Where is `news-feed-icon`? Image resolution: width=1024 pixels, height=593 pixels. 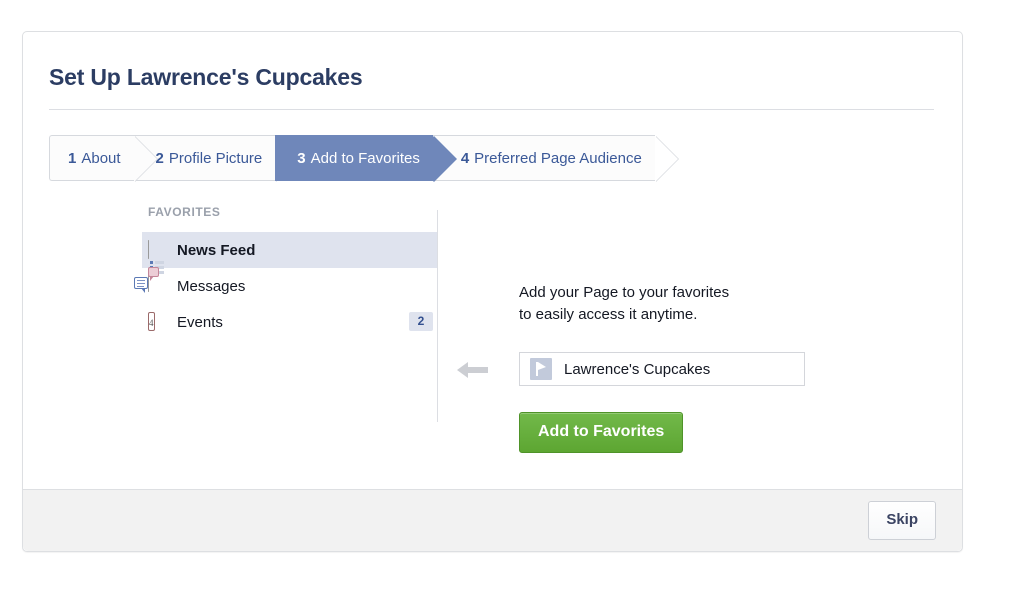 news-feed-icon is located at coordinates (157, 266).